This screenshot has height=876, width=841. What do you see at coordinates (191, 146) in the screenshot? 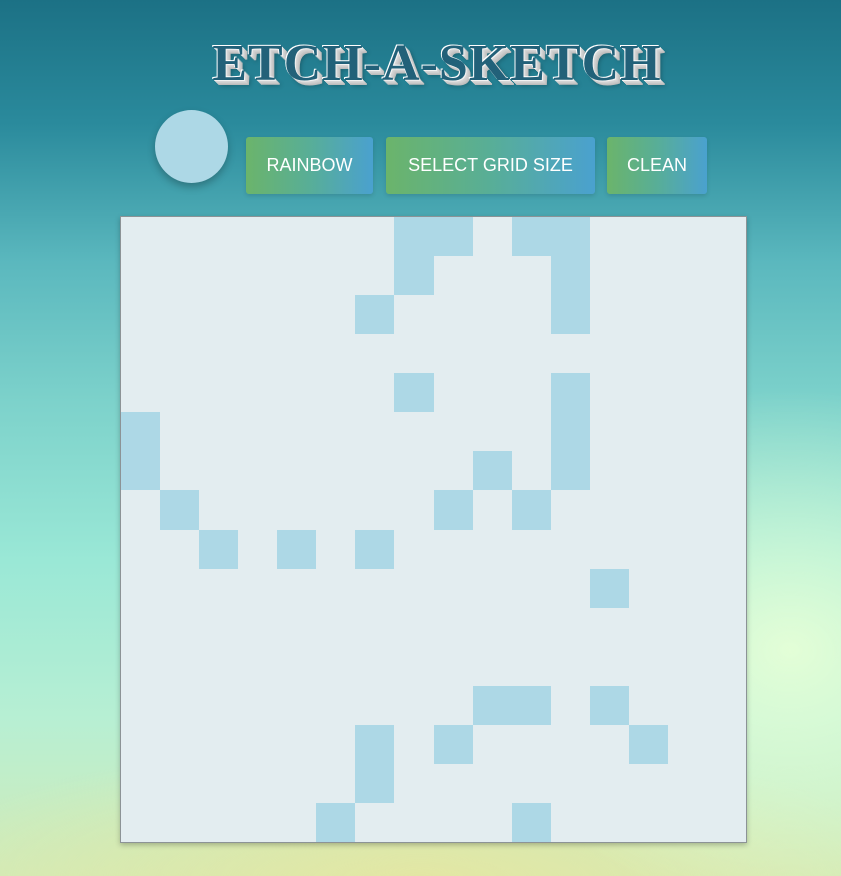
I see `color-picker-button` at bounding box center [191, 146].